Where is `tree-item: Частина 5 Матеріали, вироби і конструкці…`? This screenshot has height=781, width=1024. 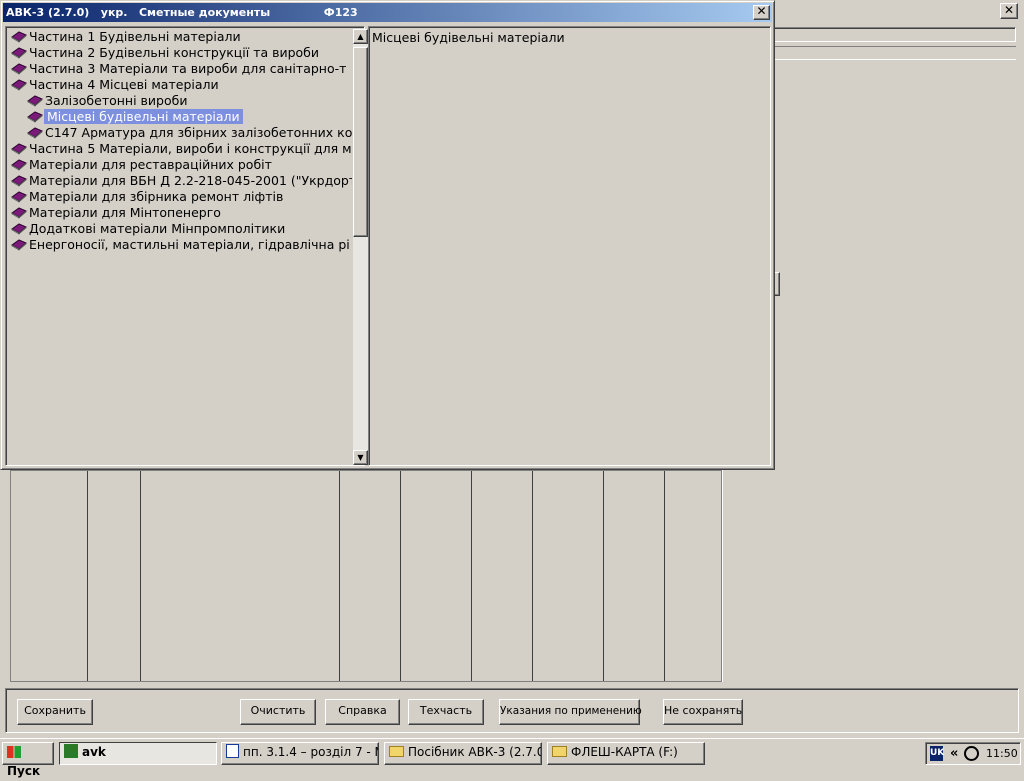
tree-item: Частина 5 Матеріали, вироби і конструкці… is located at coordinates (181, 149).